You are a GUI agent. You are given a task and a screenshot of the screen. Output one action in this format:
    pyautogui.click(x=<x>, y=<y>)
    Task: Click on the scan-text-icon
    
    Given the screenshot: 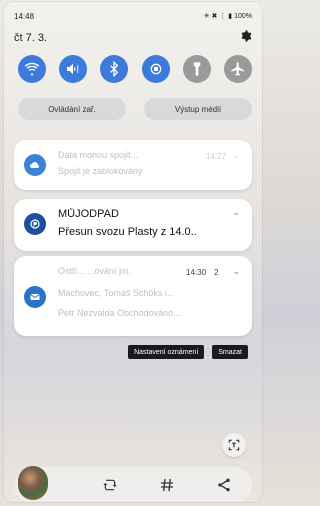 What is the action you would take?
    pyautogui.click(x=234, y=445)
    